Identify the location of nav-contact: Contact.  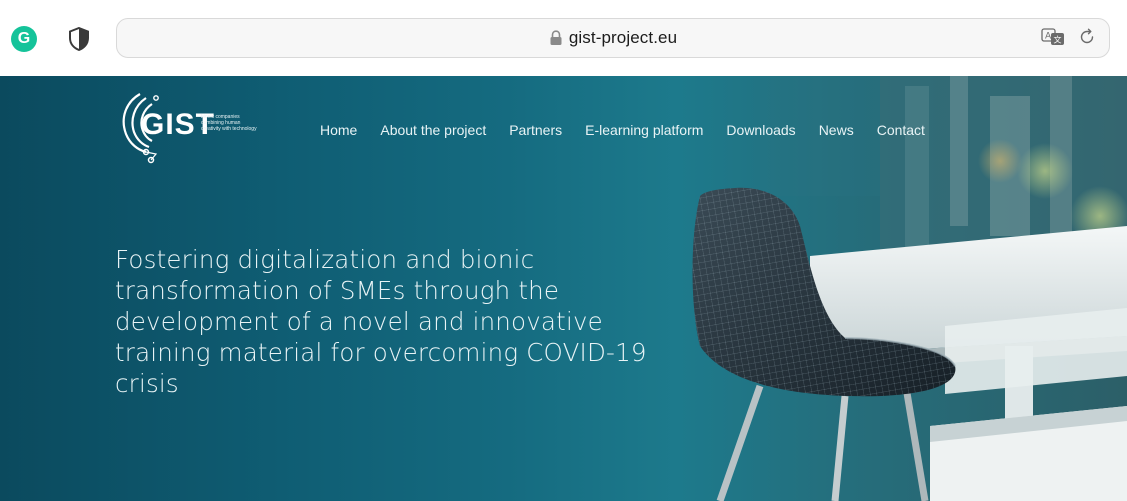
(901, 130).